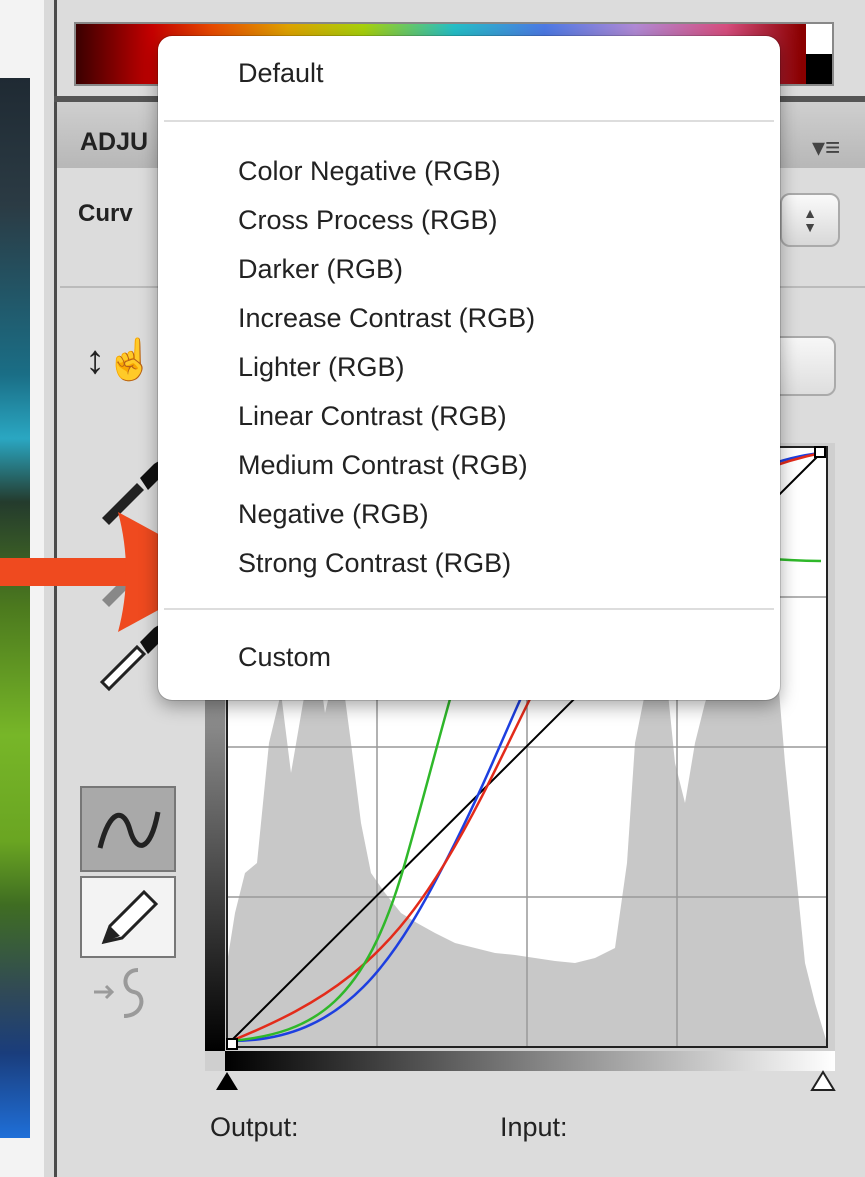  Describe the element at coordinates (333, 514) in the screenshot. I see `menu-item-negative: Negative (RGB)` at that location.